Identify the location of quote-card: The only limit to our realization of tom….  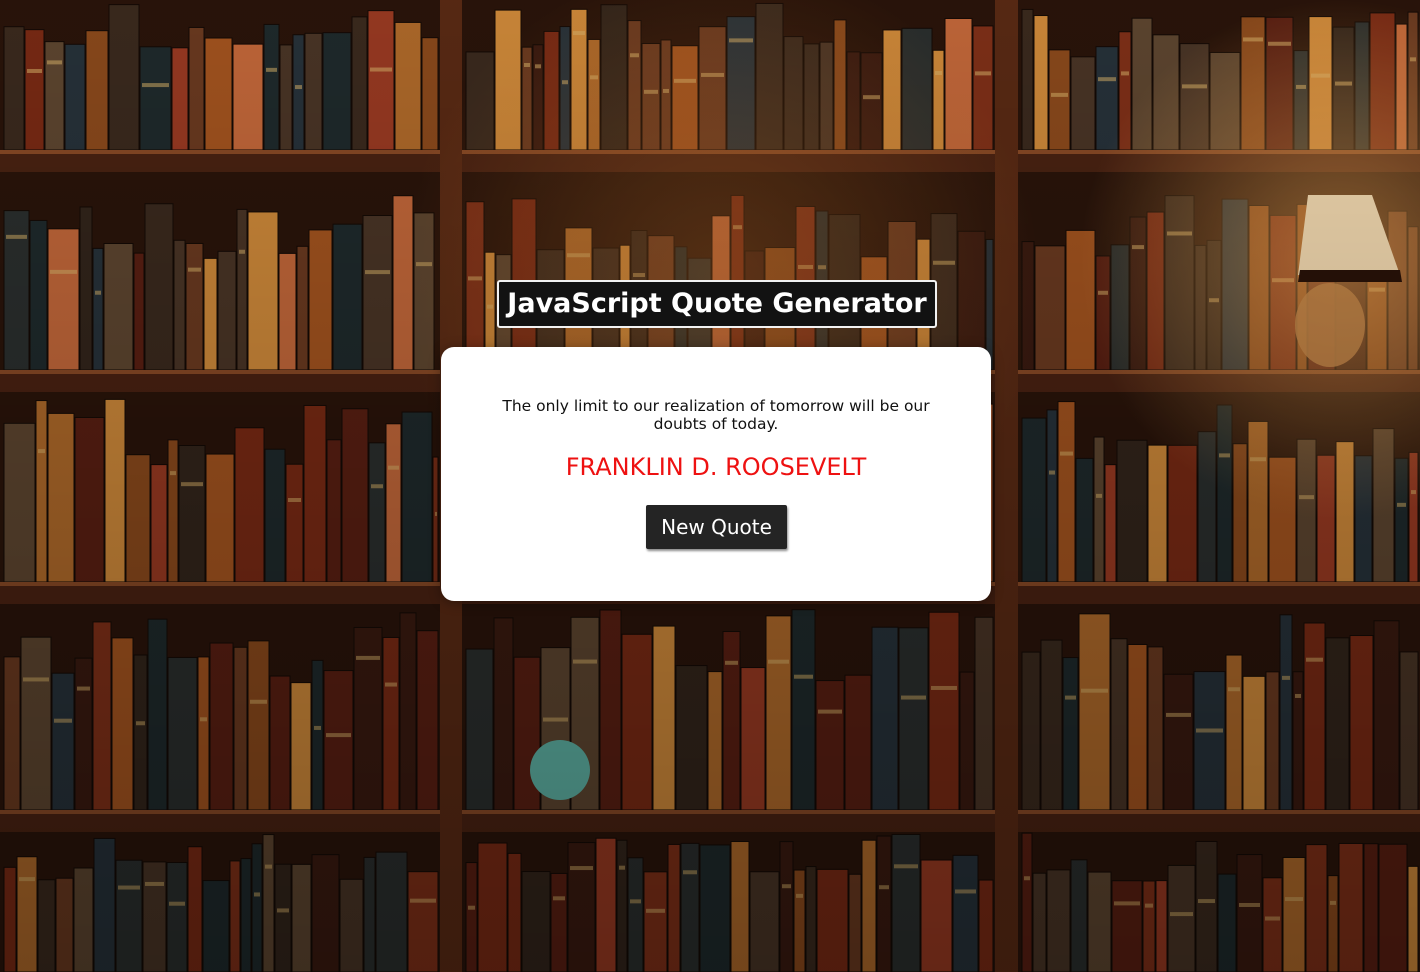
(716, 474).